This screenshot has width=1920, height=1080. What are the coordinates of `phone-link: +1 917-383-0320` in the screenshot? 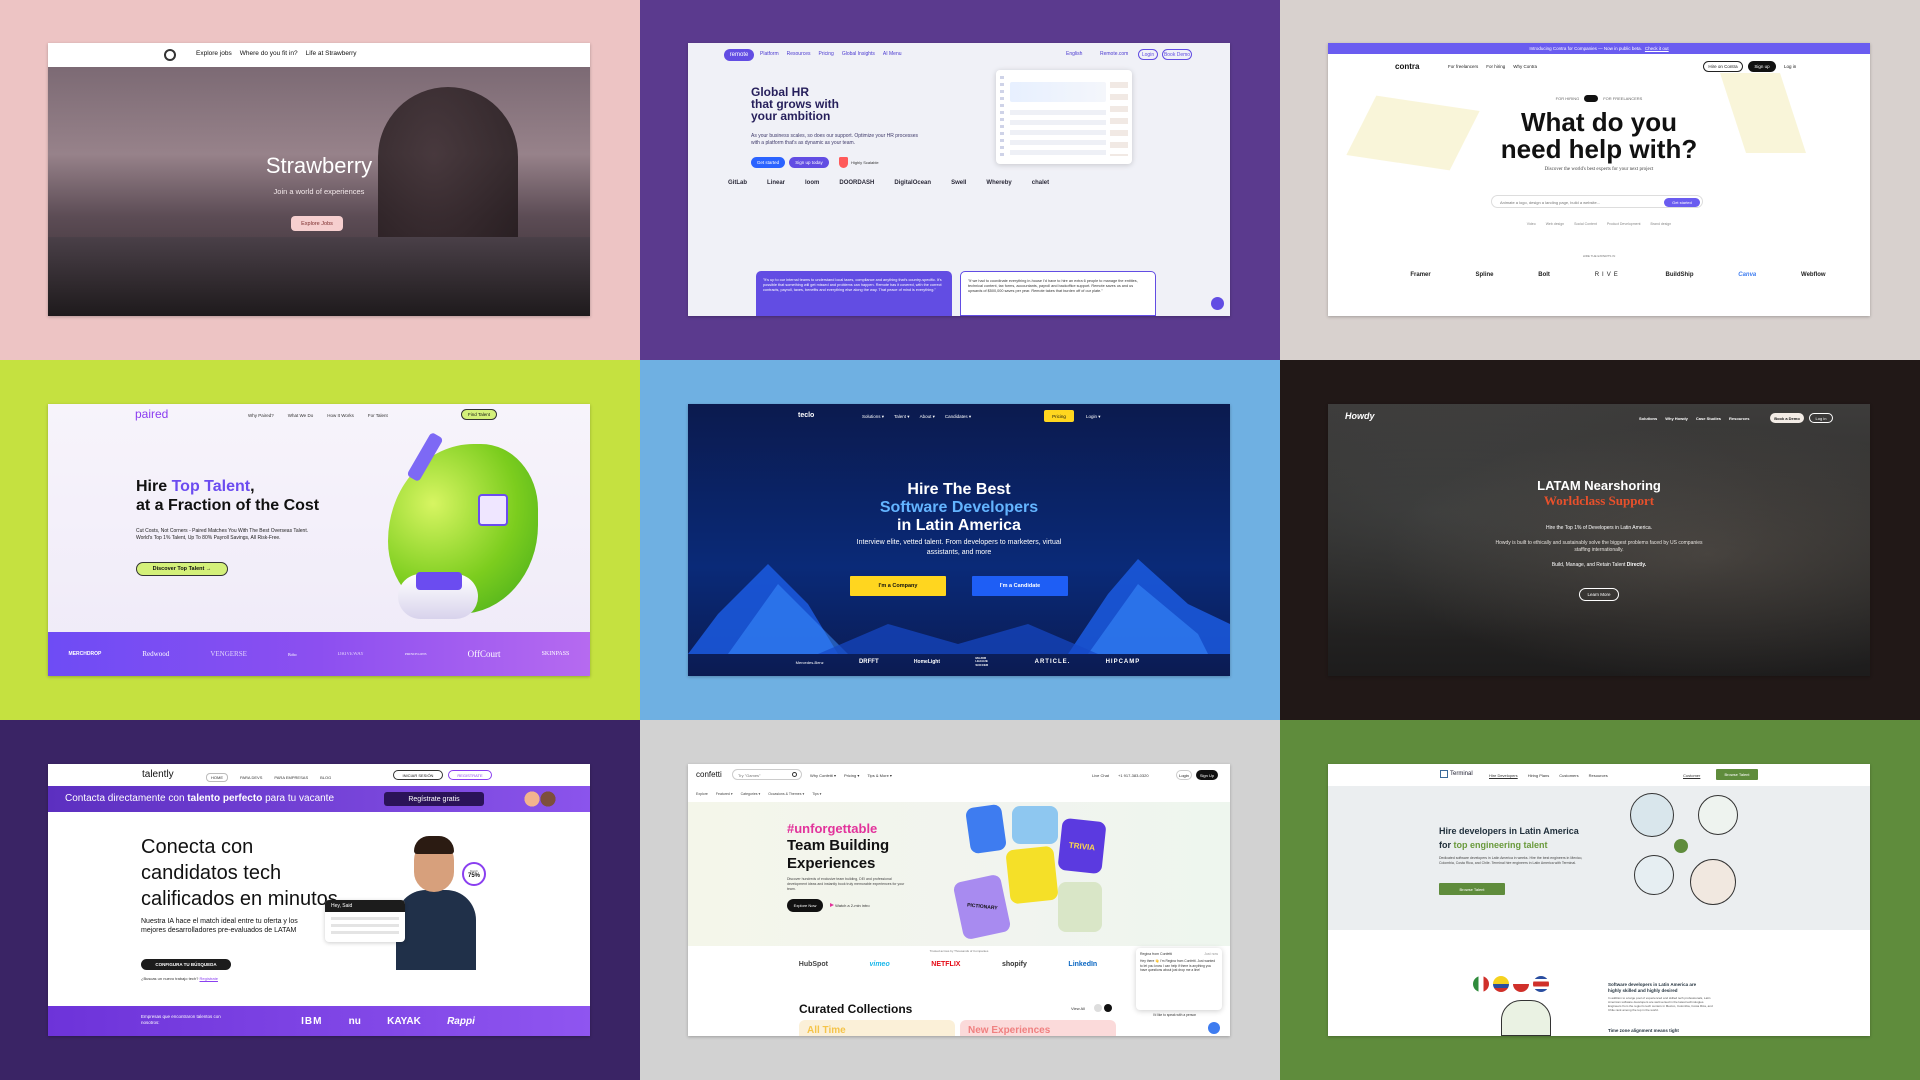 It's located at (1133, 775).